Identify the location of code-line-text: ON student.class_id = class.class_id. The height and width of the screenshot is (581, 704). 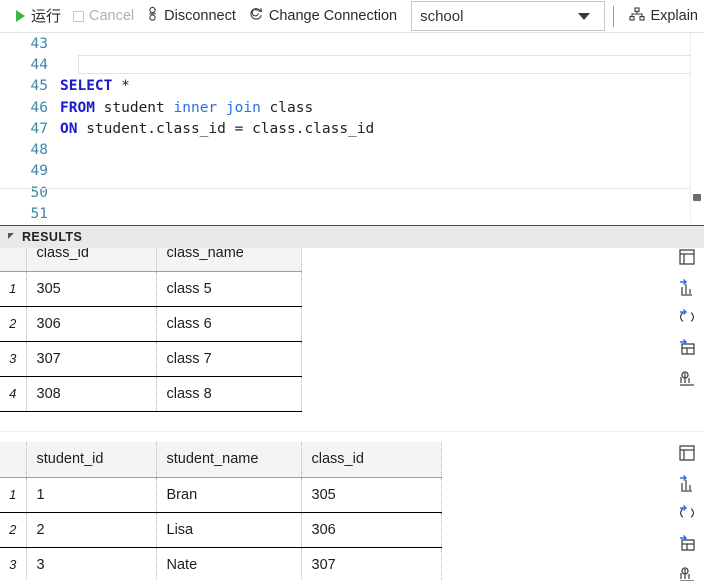
(217, 129).